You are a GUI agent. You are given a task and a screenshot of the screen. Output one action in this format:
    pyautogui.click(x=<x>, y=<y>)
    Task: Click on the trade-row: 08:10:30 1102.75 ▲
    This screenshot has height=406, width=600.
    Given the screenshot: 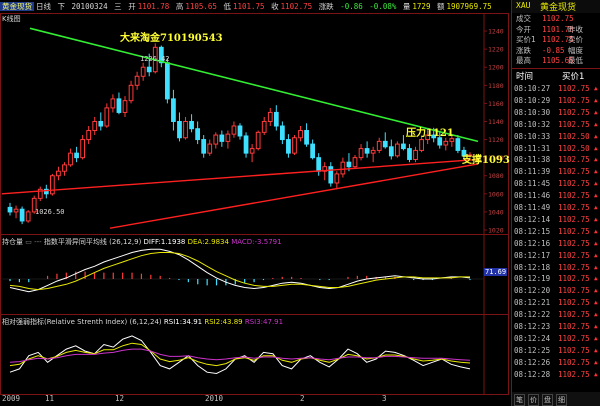 What is the action you would take?
    pyautogui.click(x=557, y=112)
    